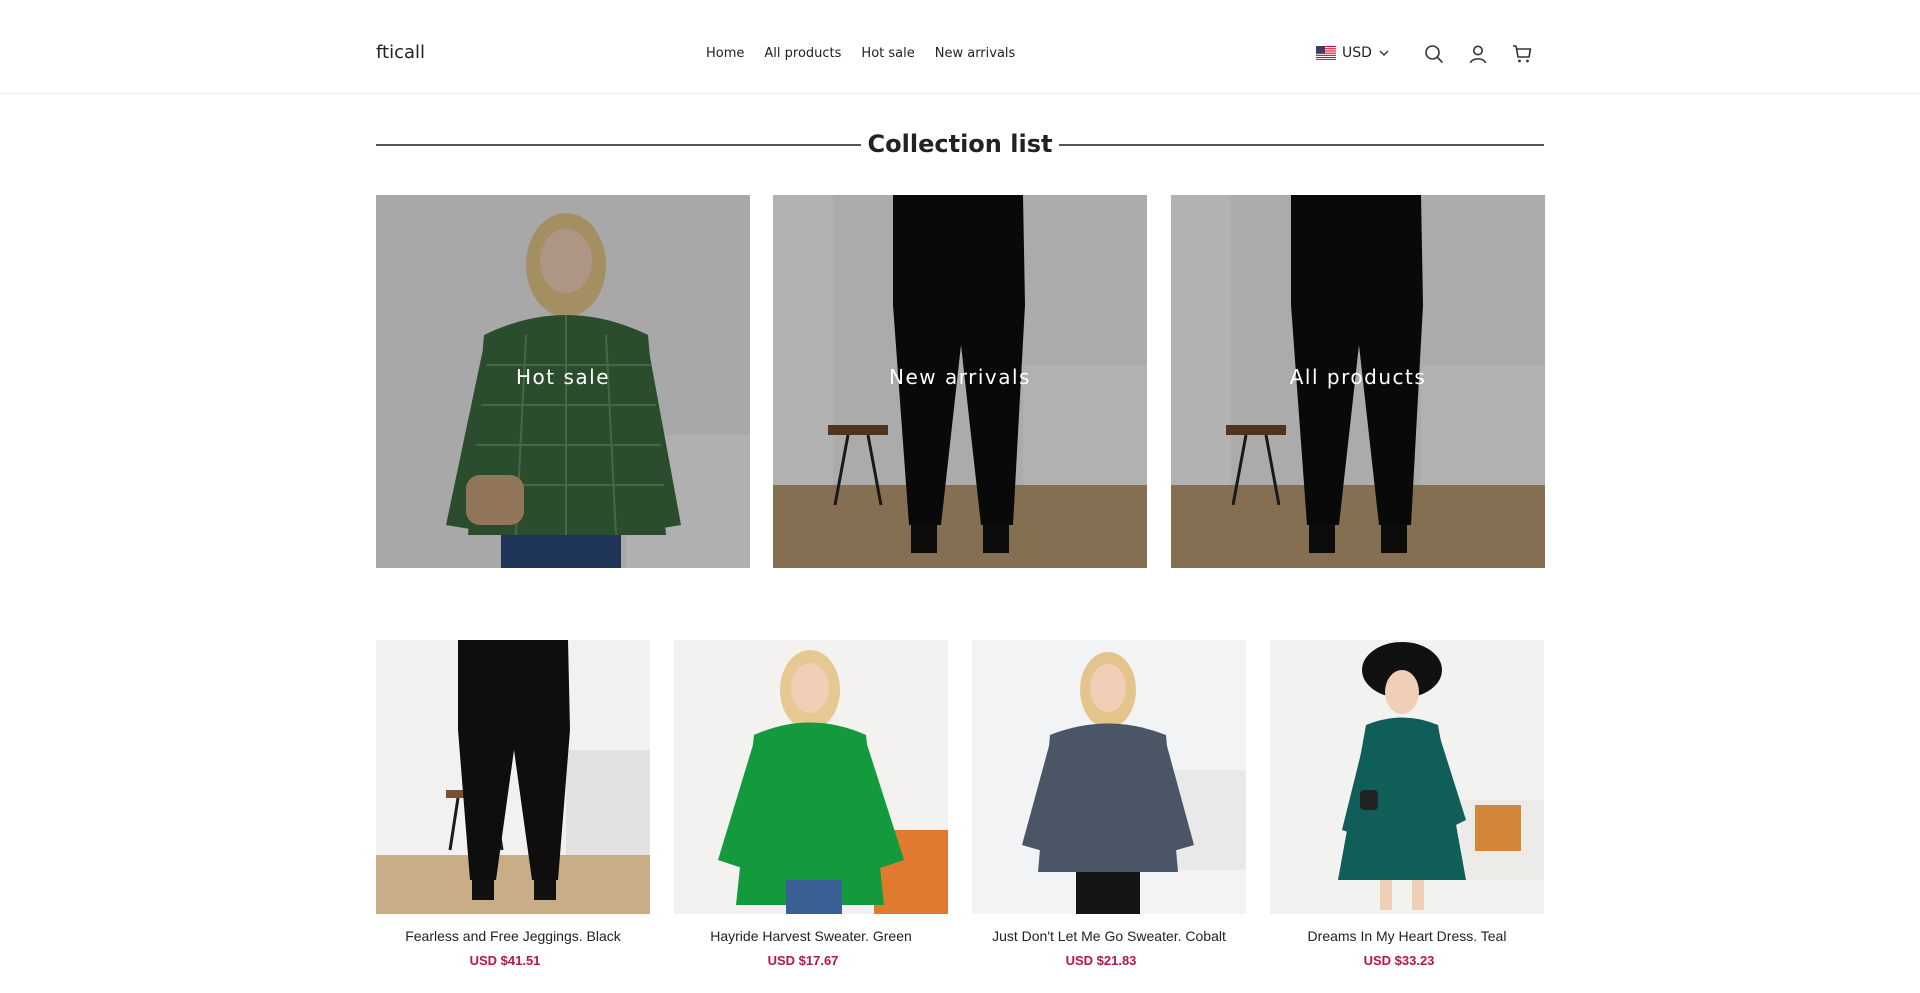  I want to click on currency-selector: USD, so click(1353, 53).